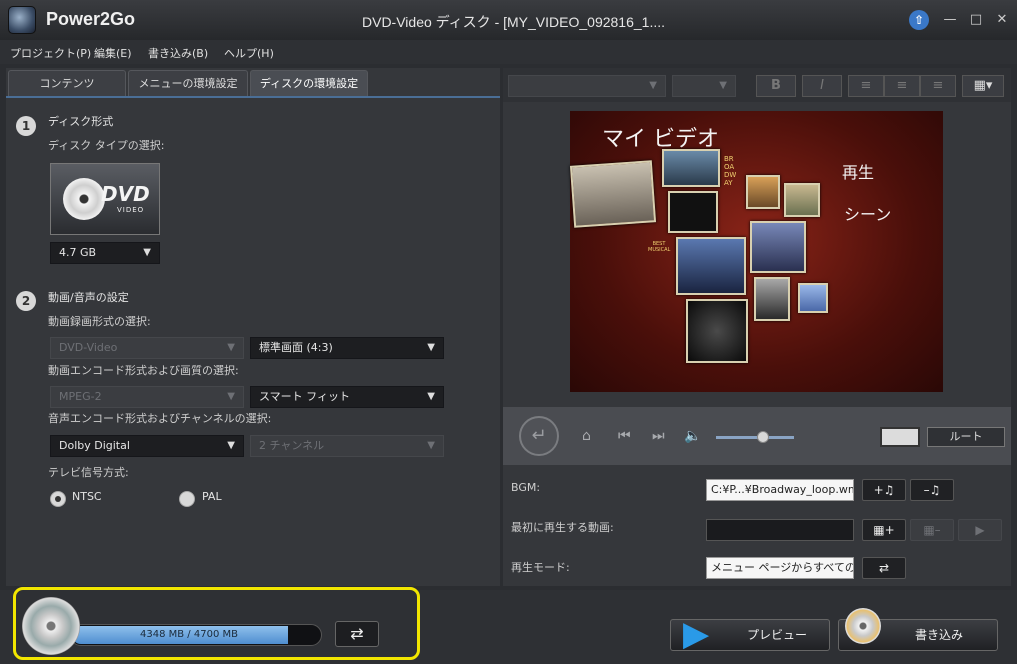 This screenshot has height=664, width=1017. Describe the element at coordinates (938, 86) in the screenshot. I see `align-right-icon: ≡` at that location.